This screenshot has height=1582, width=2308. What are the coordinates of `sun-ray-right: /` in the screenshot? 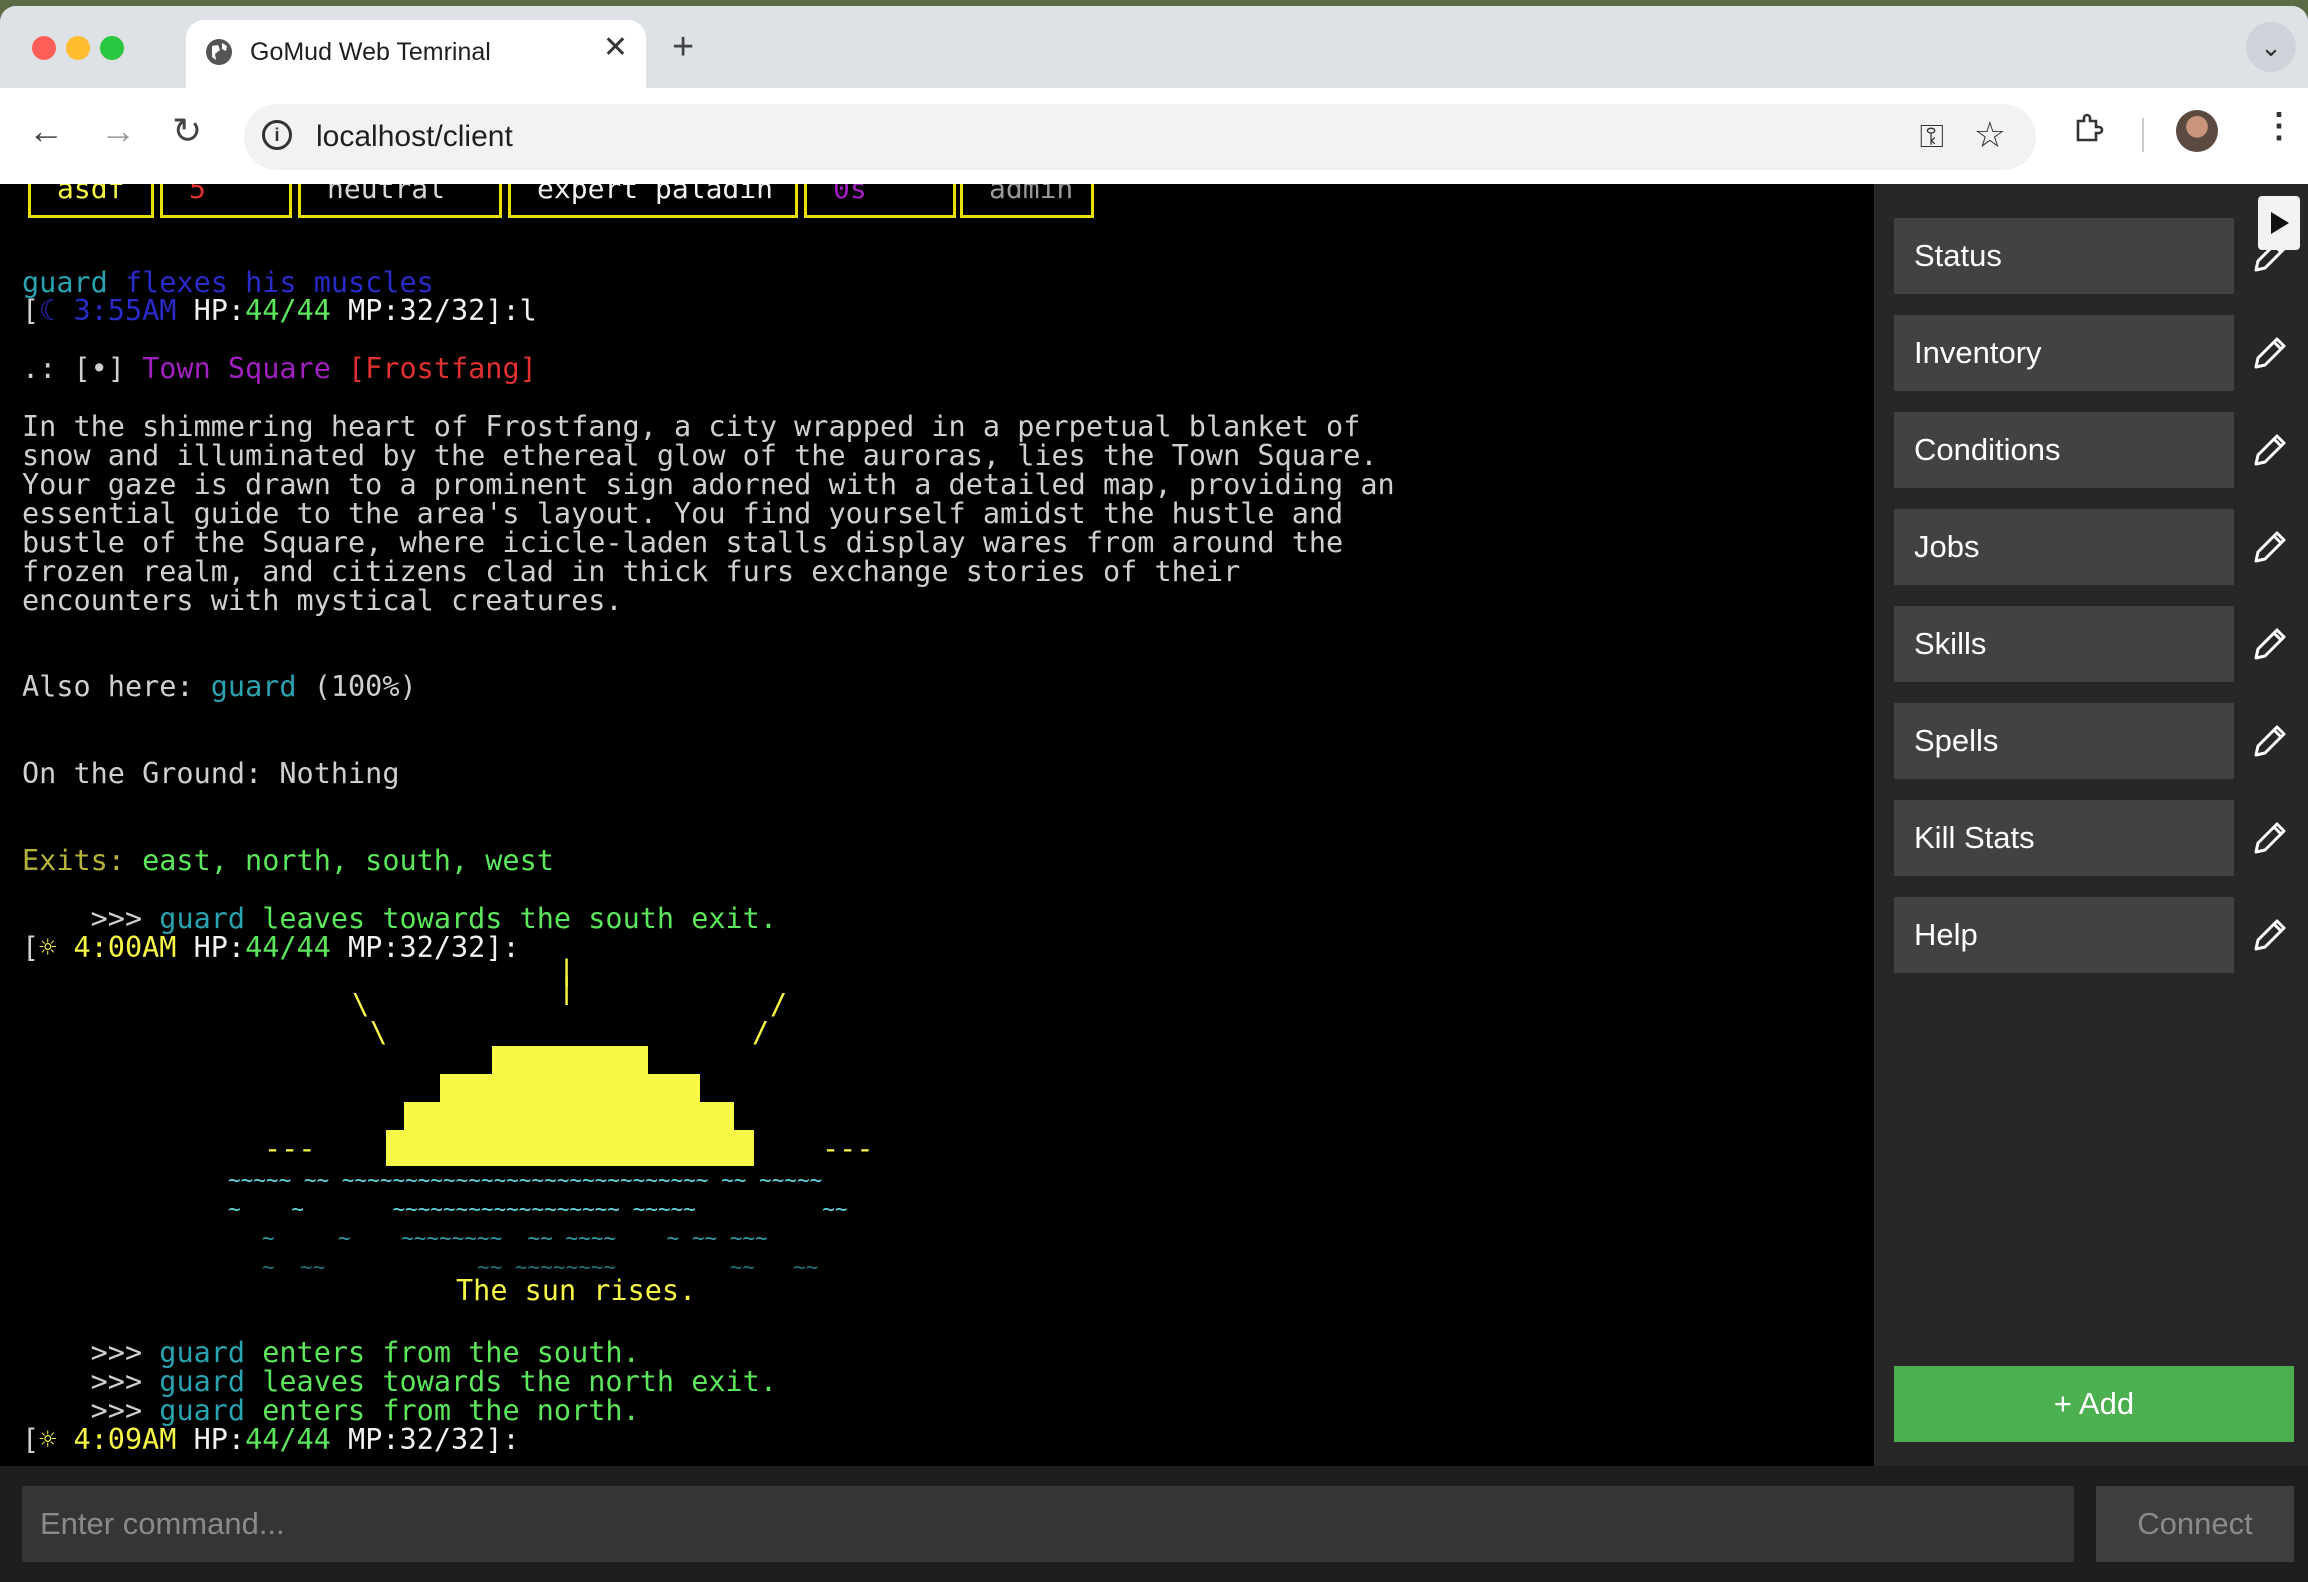 It's located at (761, 1032).